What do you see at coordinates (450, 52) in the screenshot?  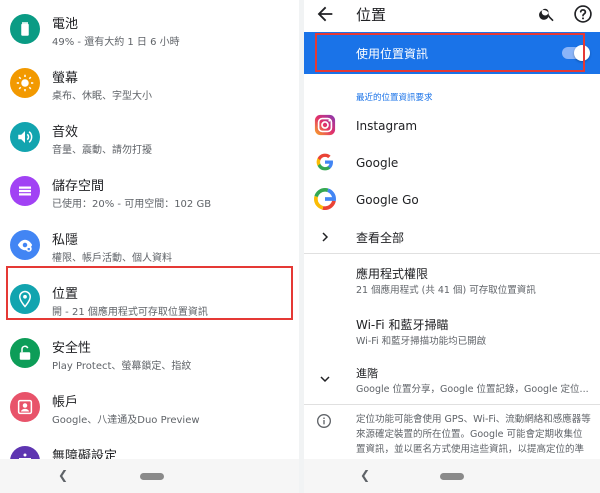 I see `highlight-box-toggle` at bounding box center [450, 52].